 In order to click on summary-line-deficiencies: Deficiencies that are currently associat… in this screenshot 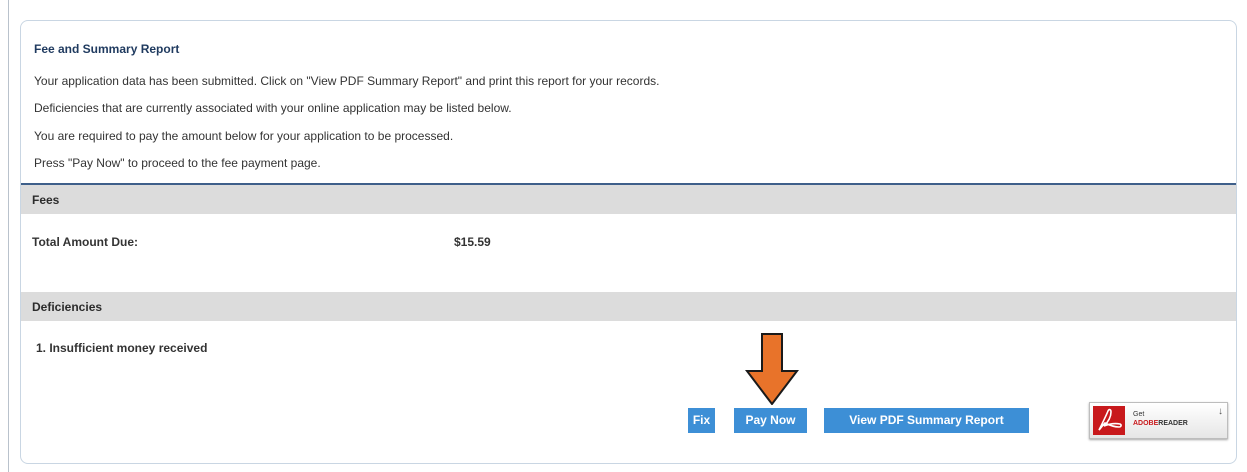, I will do `click(273, 108)`.